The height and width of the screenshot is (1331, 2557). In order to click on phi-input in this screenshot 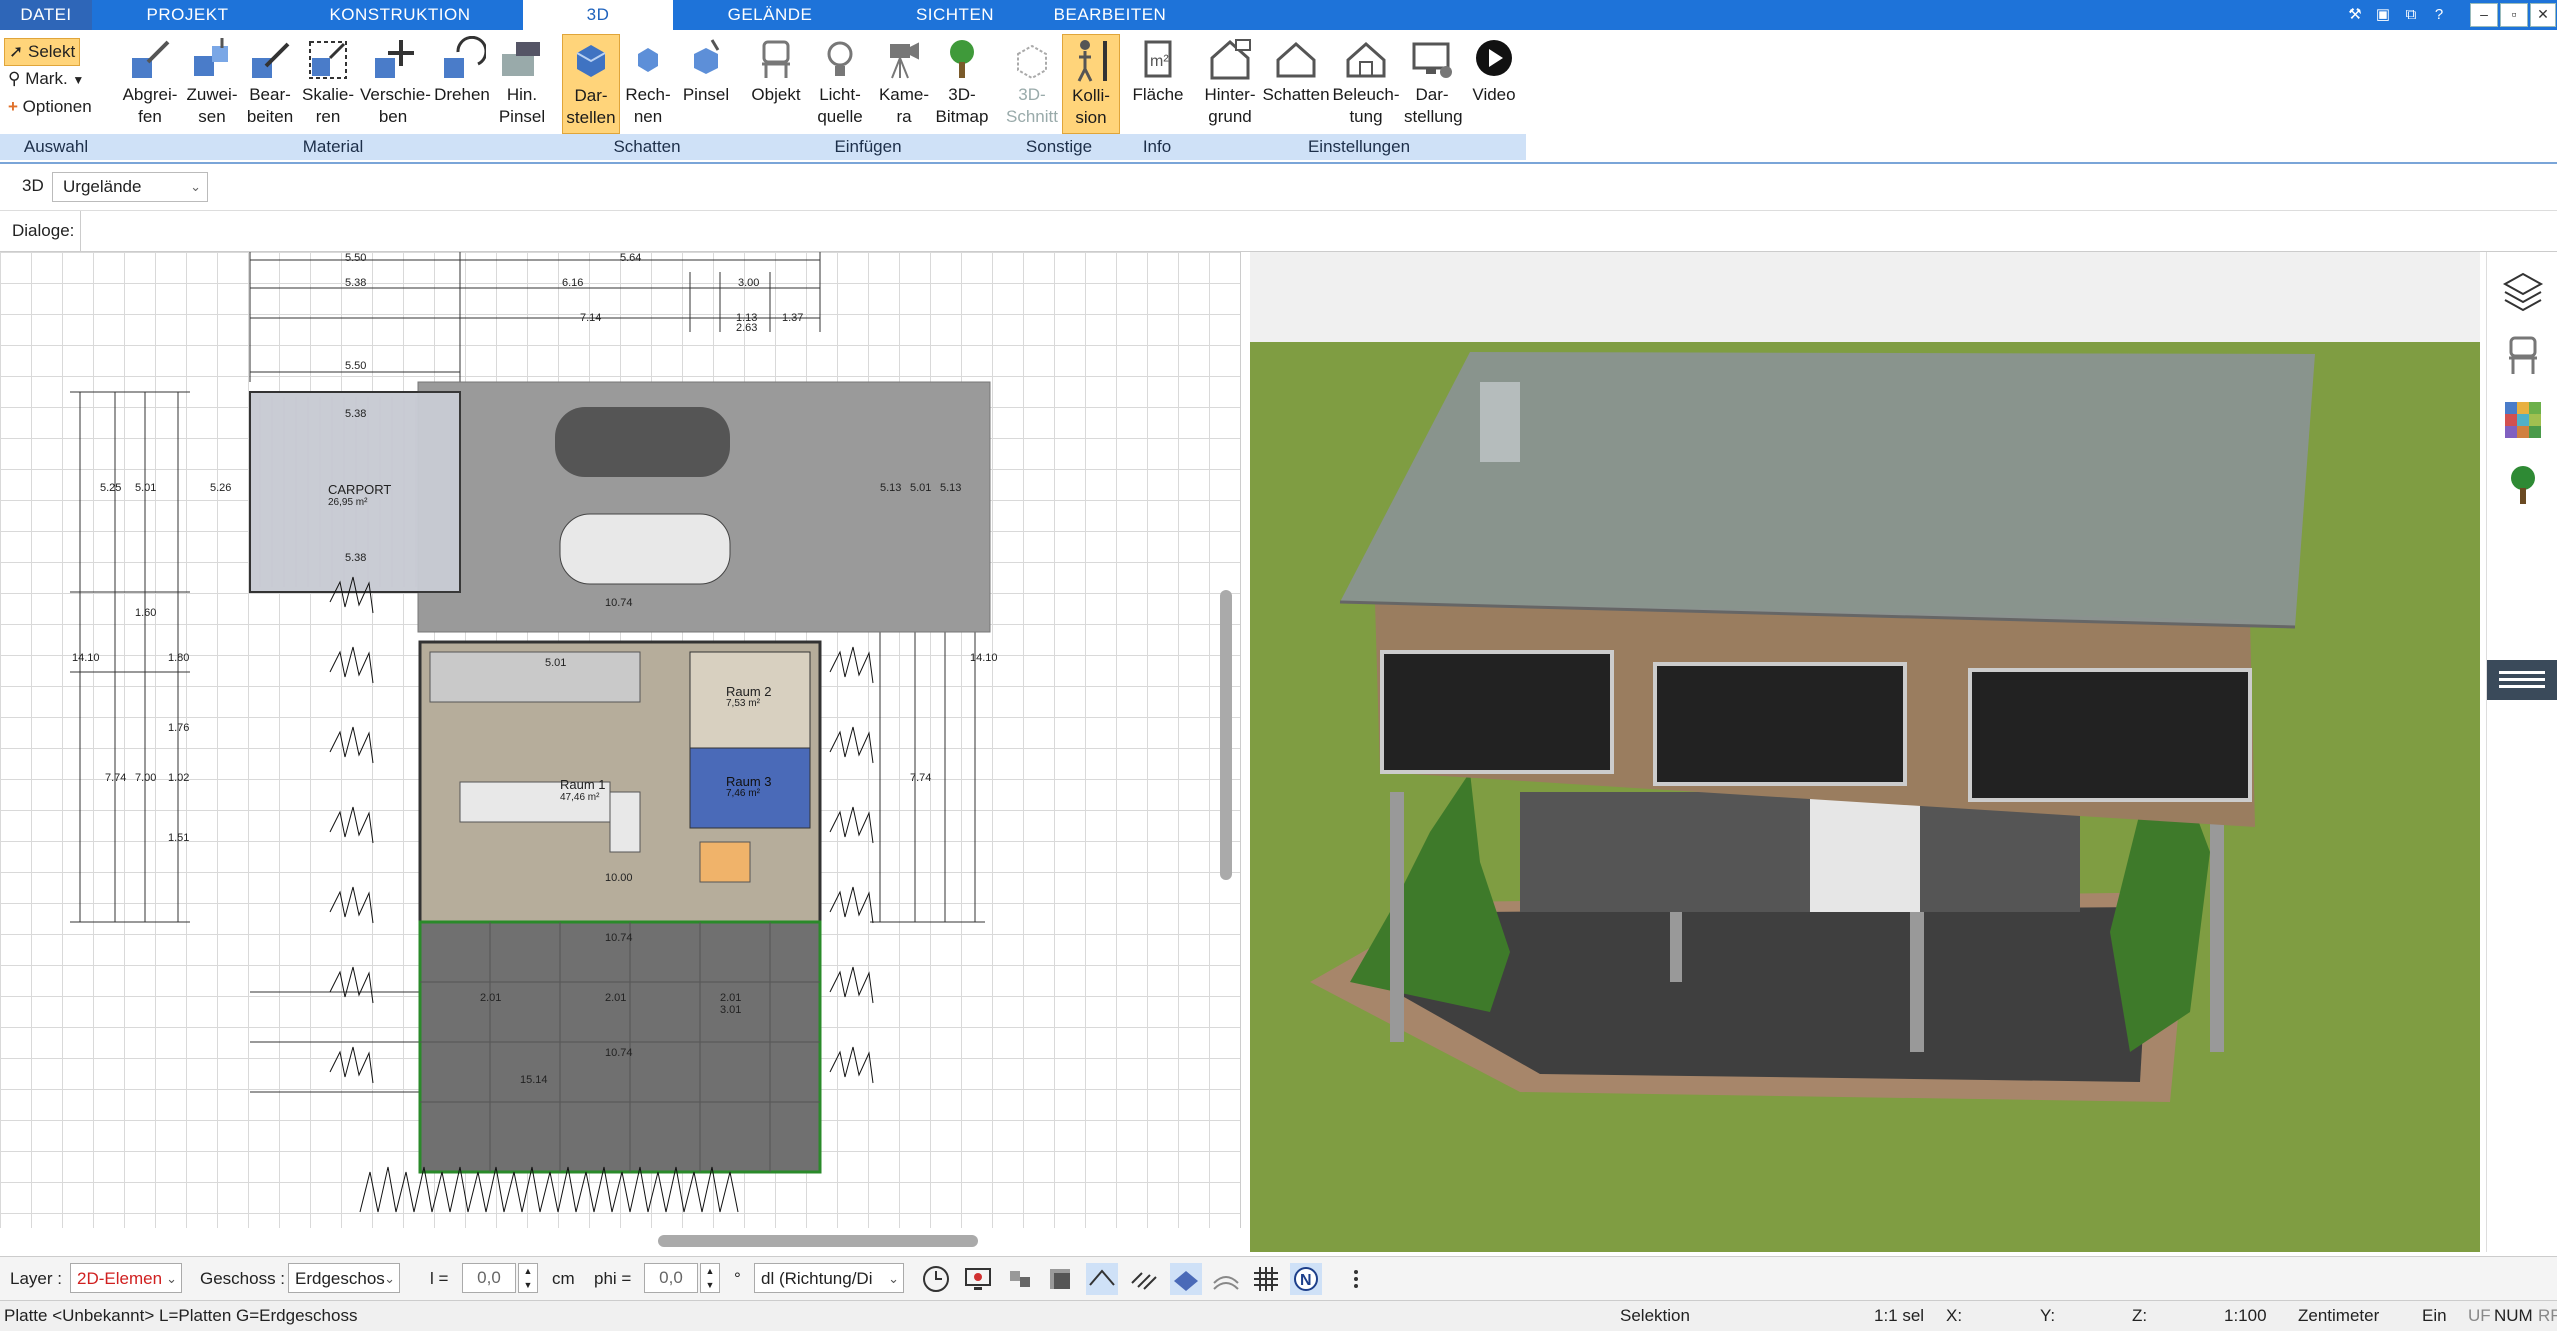, I will do `click(671, 1278)`.